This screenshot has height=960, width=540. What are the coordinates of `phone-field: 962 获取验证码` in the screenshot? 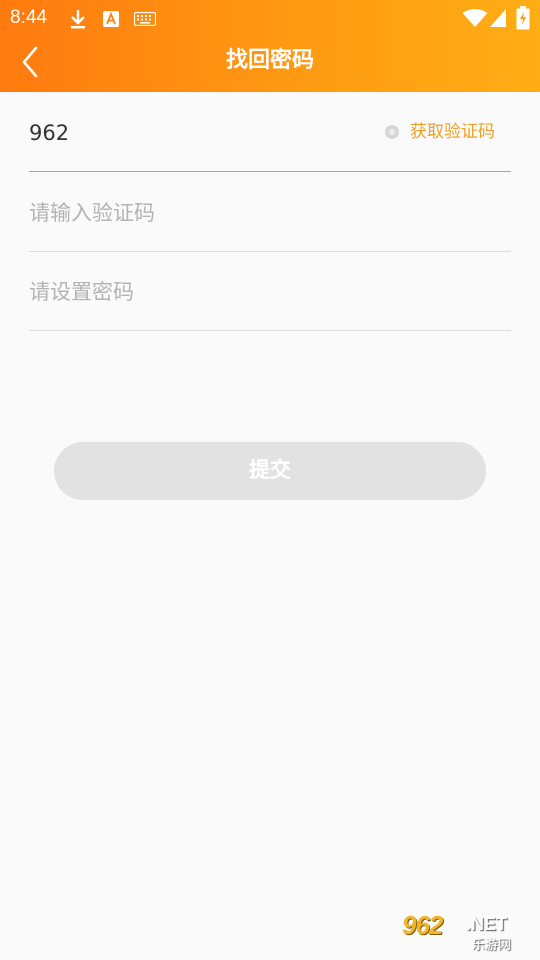 It's located at (270, 132).